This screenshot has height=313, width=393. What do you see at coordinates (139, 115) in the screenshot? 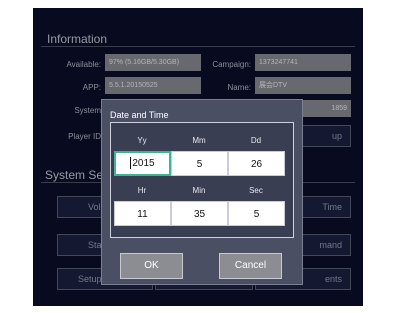
I see `dialog-title: Date and Time` at bounding box center [139, 115].